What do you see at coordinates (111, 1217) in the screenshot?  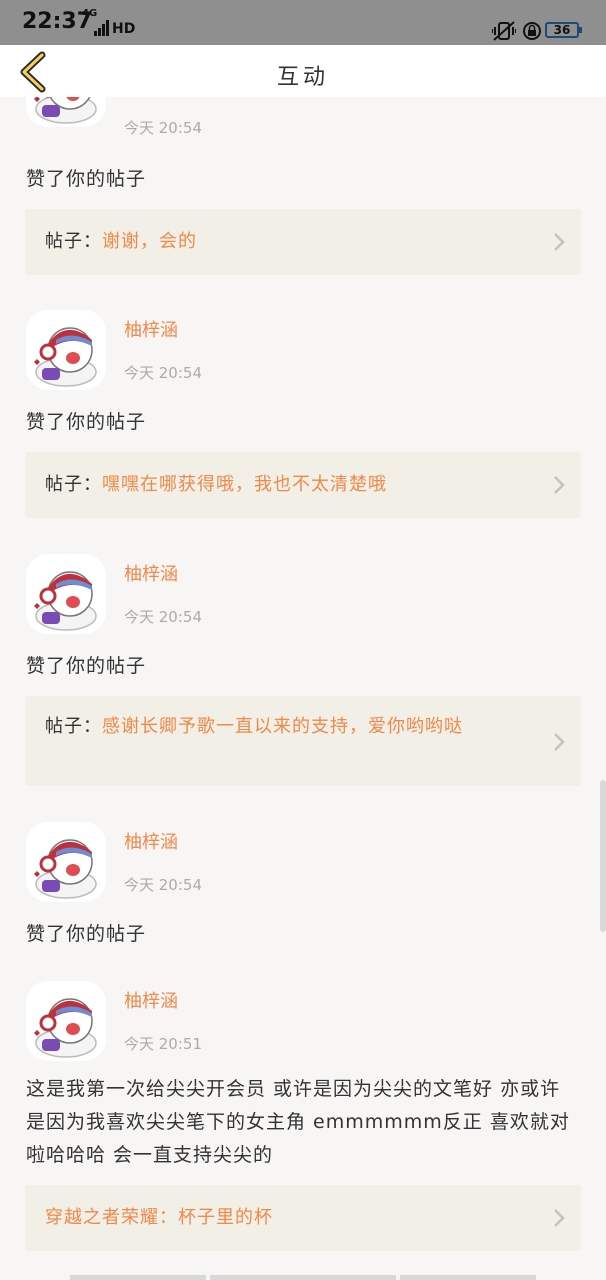 I see `post-card-label: 穿越之者荣耀：` at bounding box center [111, 1217].